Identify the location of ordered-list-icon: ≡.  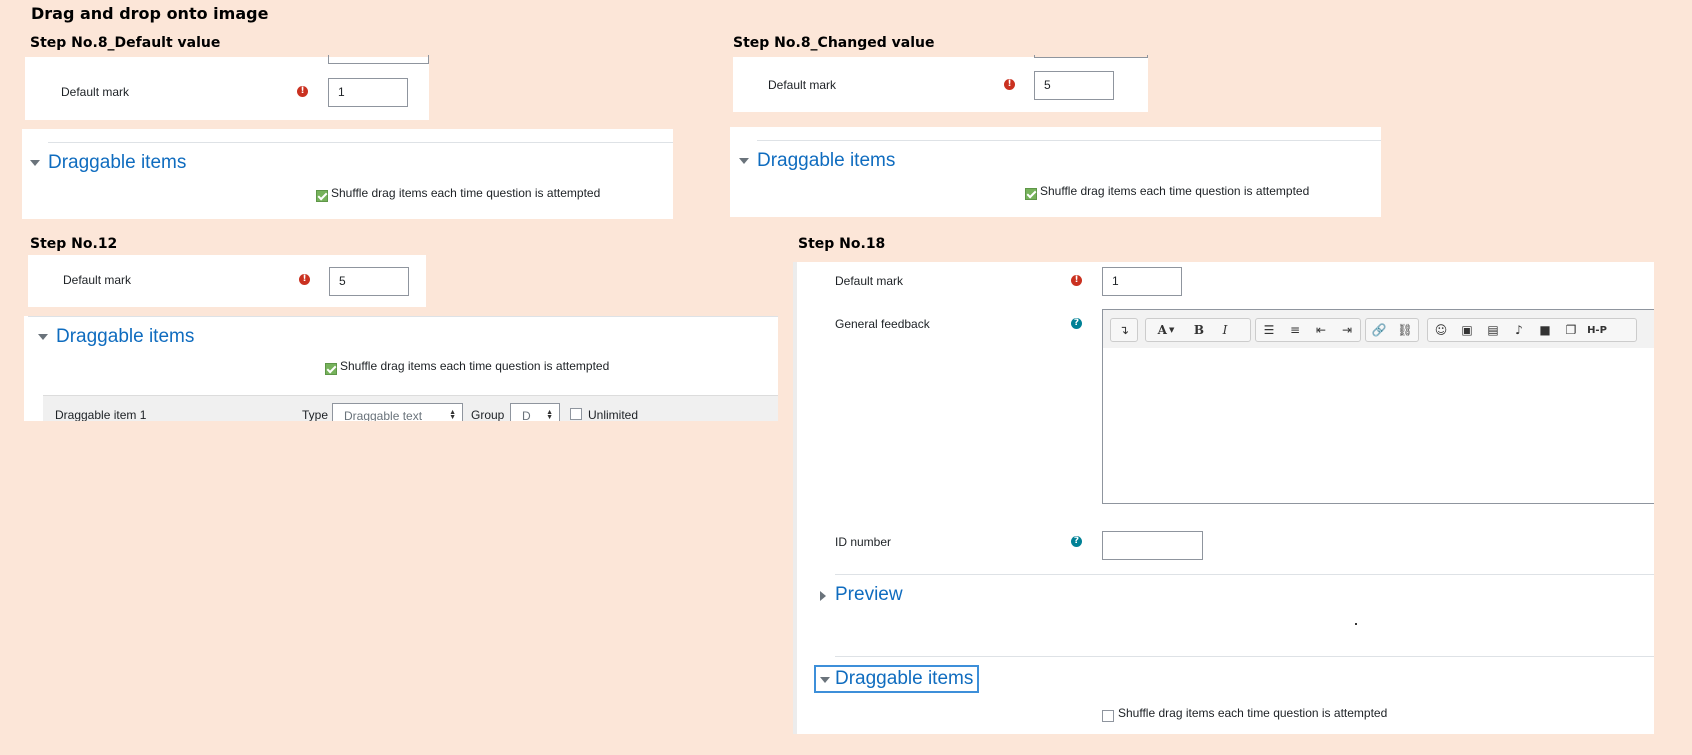
(1295, 330).